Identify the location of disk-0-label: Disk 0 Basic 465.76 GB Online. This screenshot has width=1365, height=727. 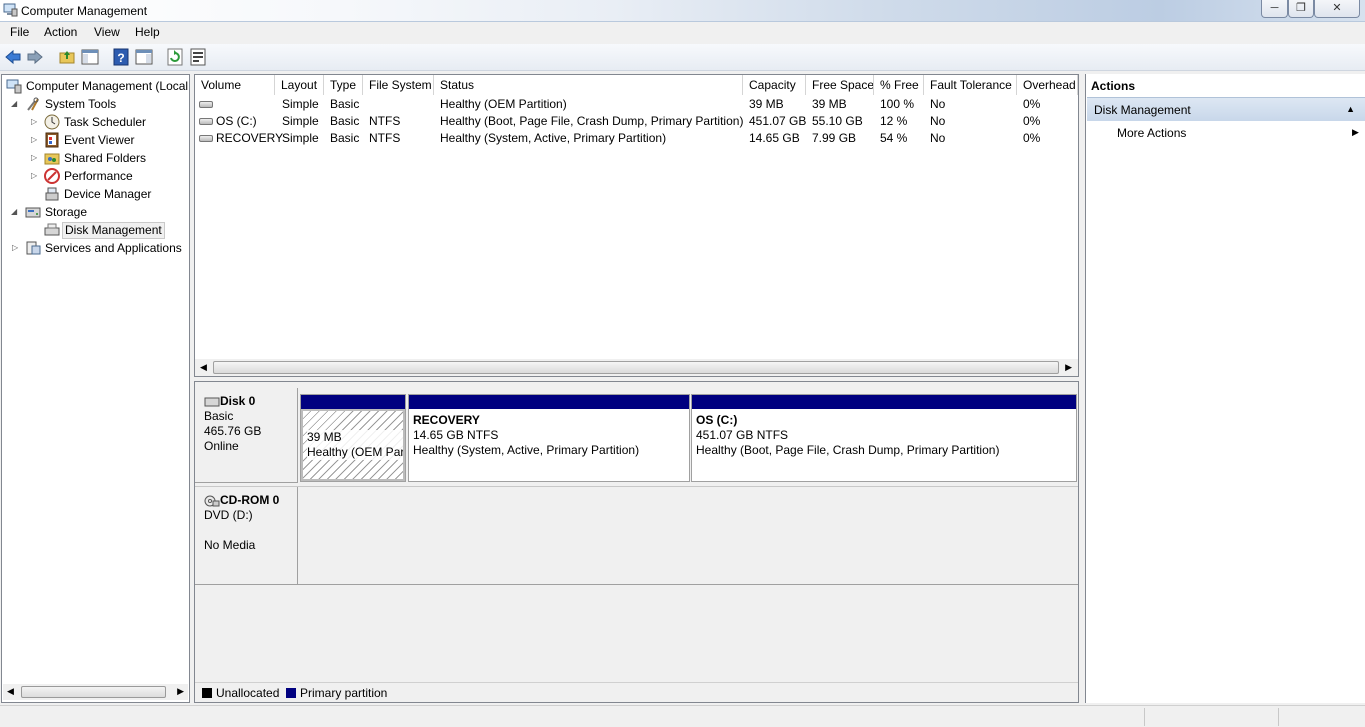
(246, 435).